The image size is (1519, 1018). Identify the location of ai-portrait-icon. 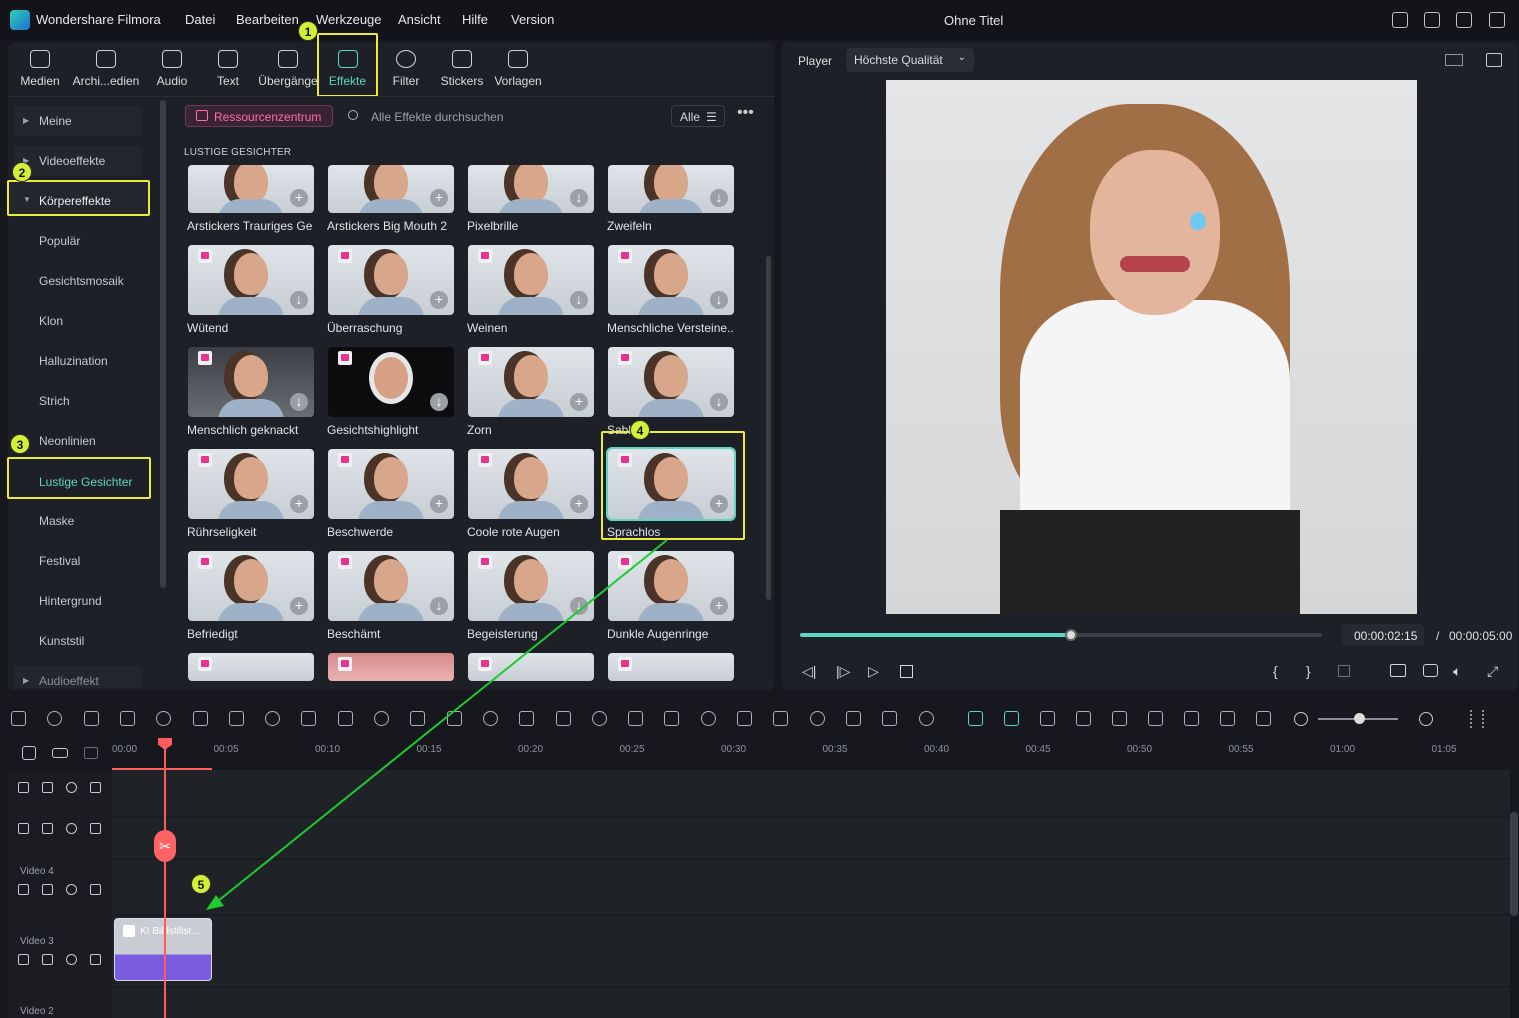
(853, 718).